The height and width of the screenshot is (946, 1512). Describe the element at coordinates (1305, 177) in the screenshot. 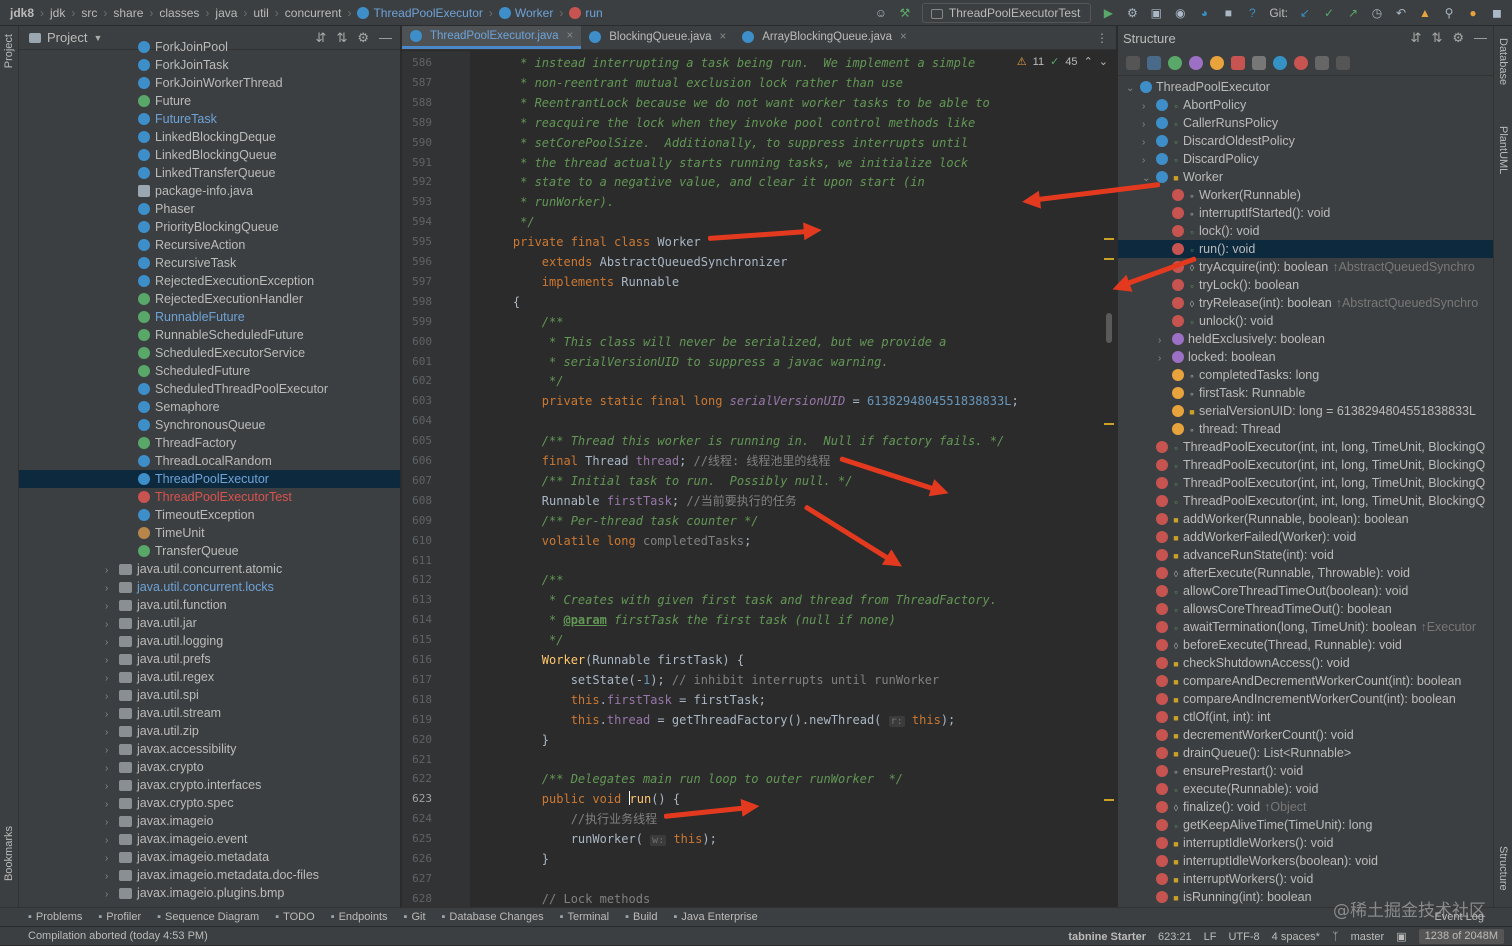

I see `structure-tree-item: ⌄ ■ Worker` at that location.